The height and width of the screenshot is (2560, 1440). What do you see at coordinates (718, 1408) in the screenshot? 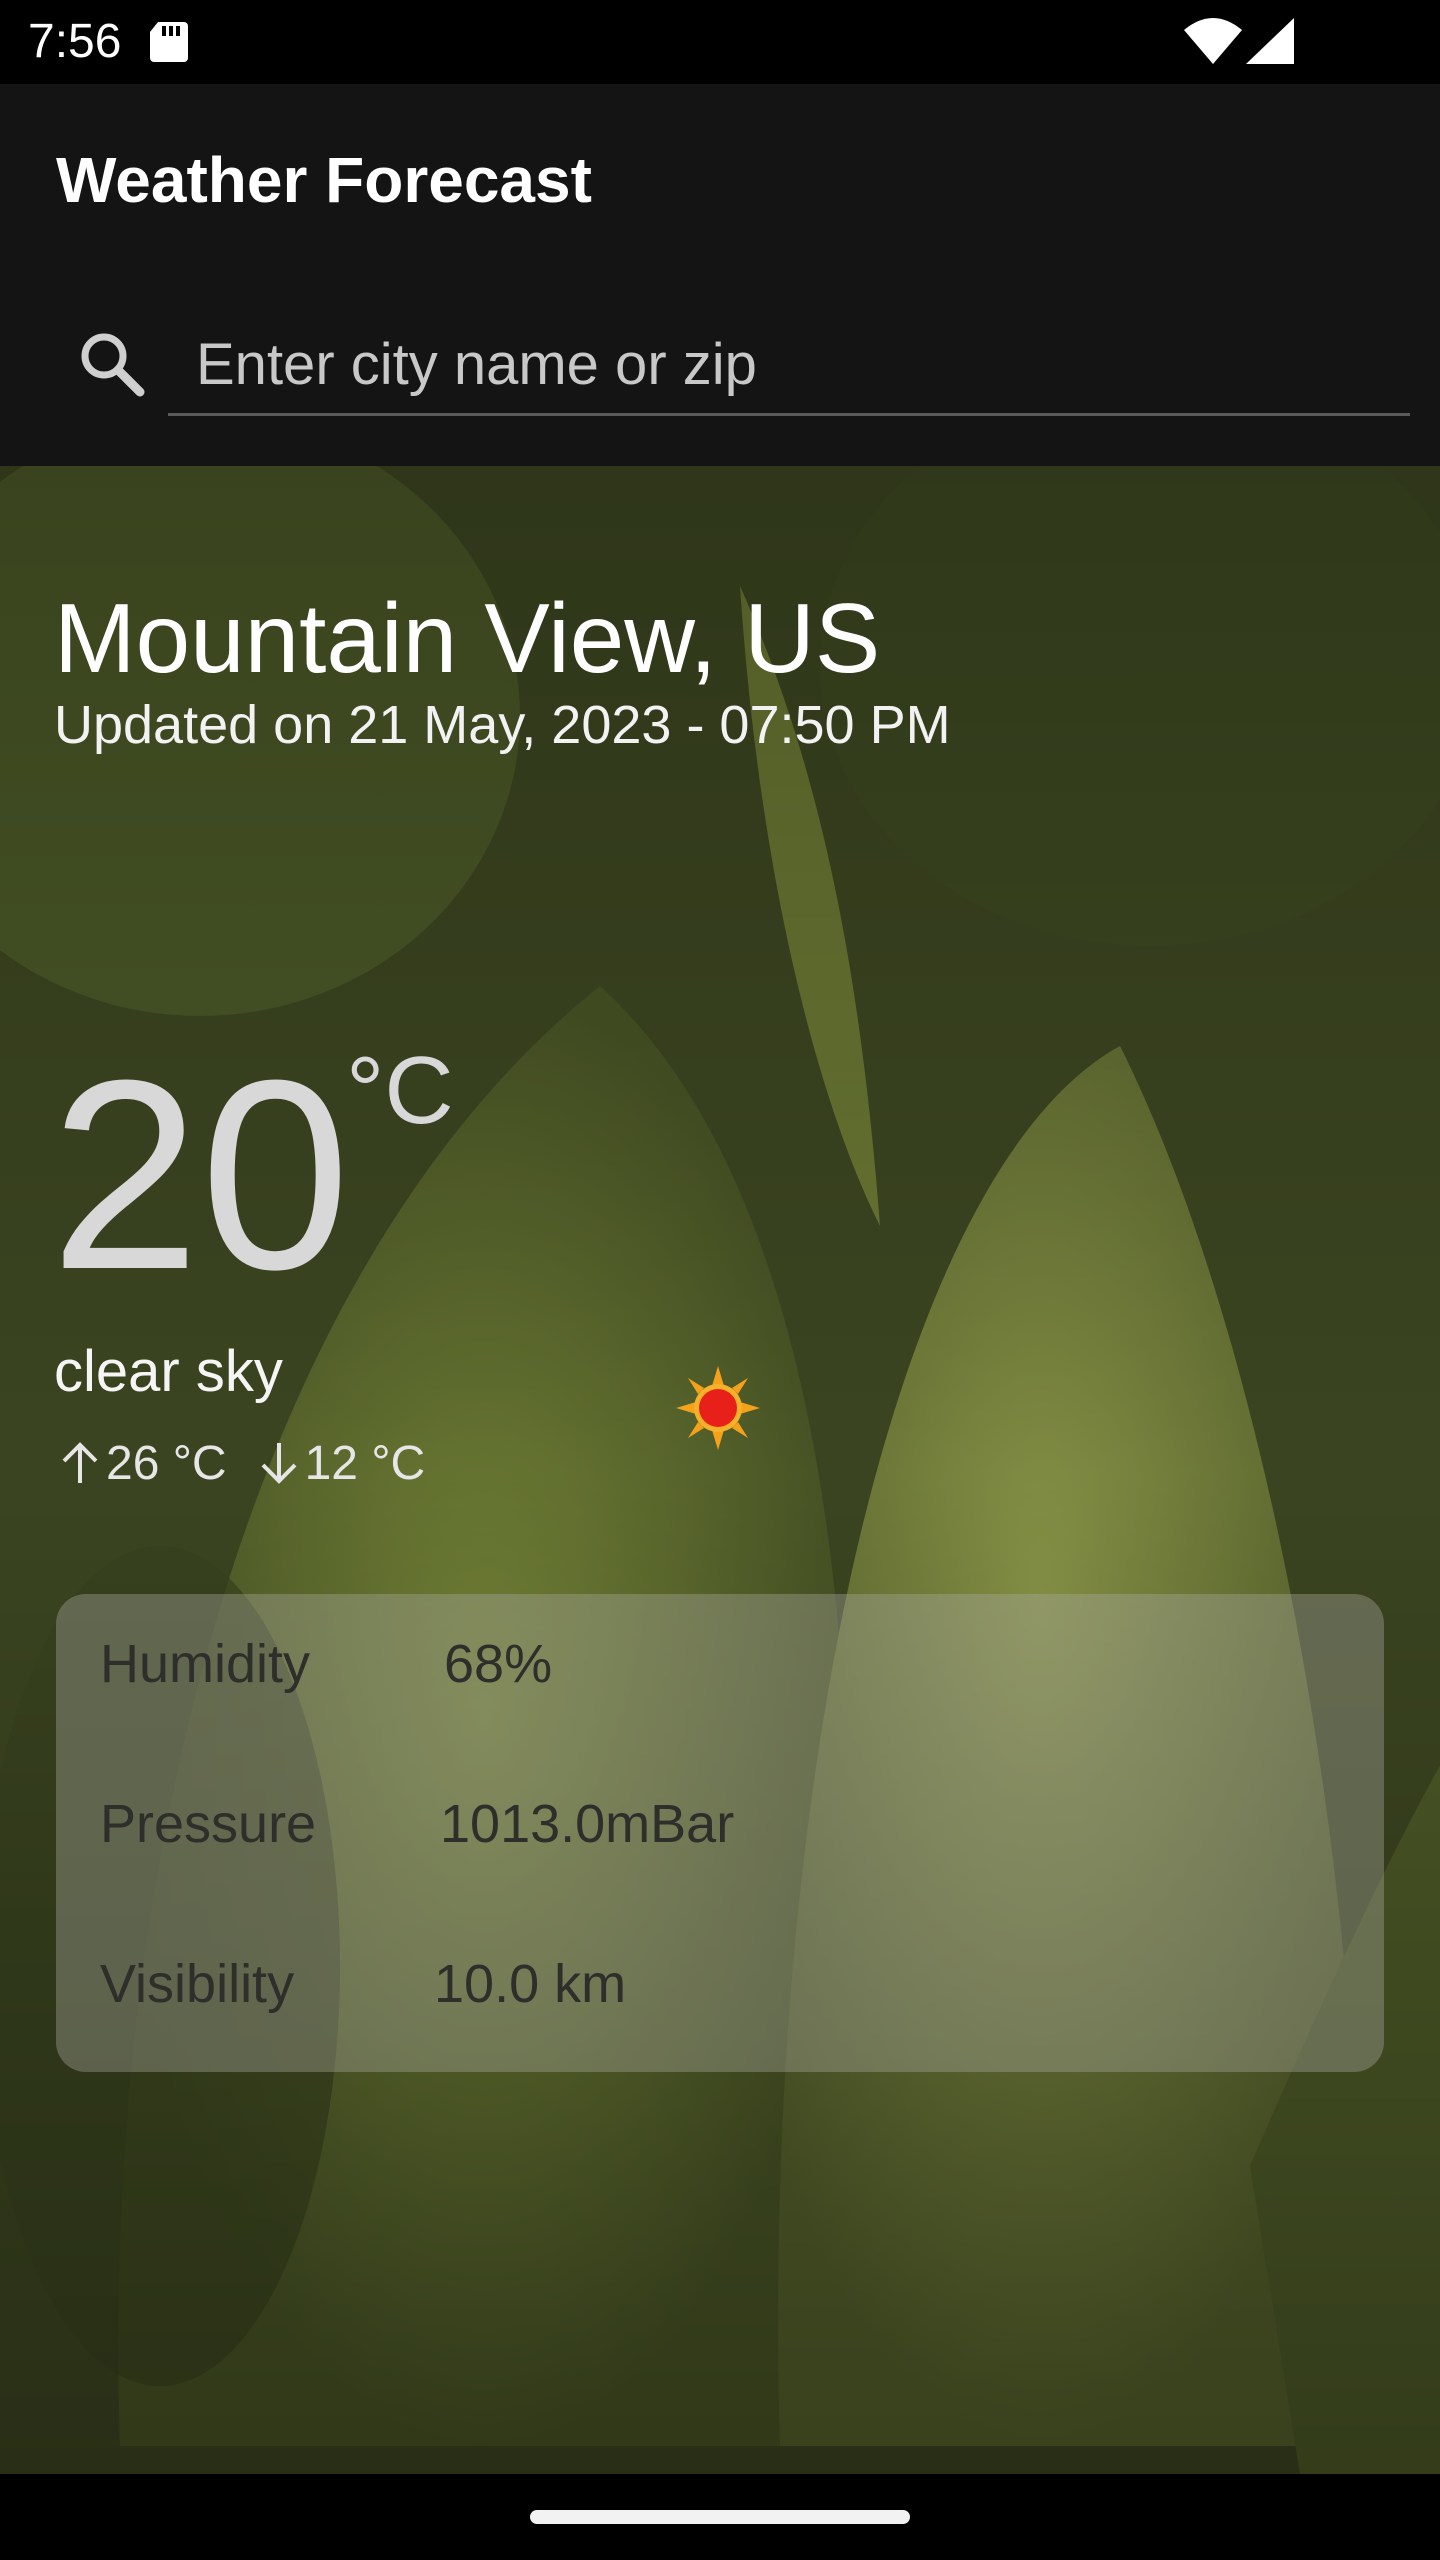
I see `sun-icon` at bounding box center [718, 1408].